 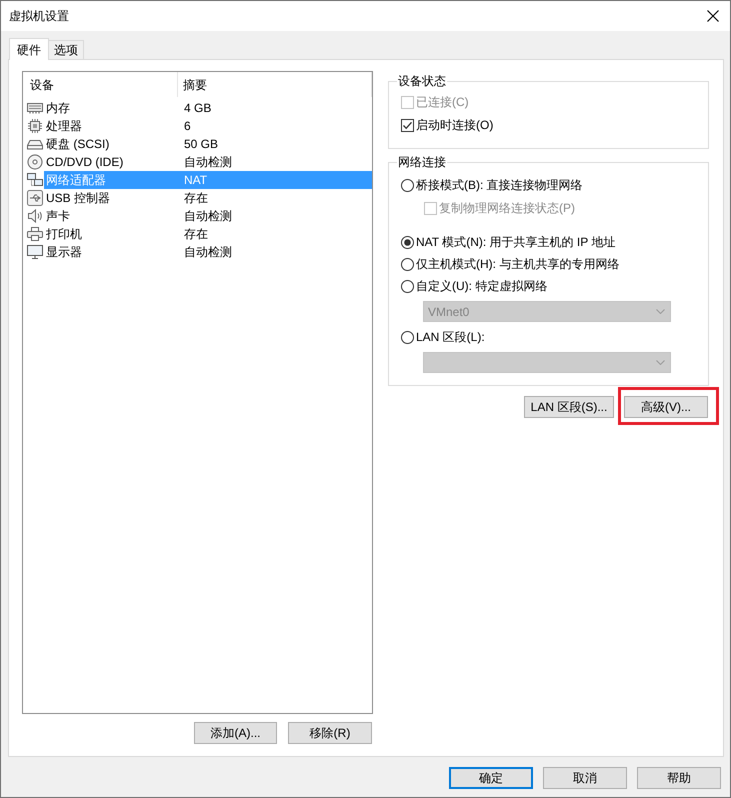 What do you see at coordinates (35, 252) in the screenshot?
I see `monitor-icon` at bounding box center [35, 252].